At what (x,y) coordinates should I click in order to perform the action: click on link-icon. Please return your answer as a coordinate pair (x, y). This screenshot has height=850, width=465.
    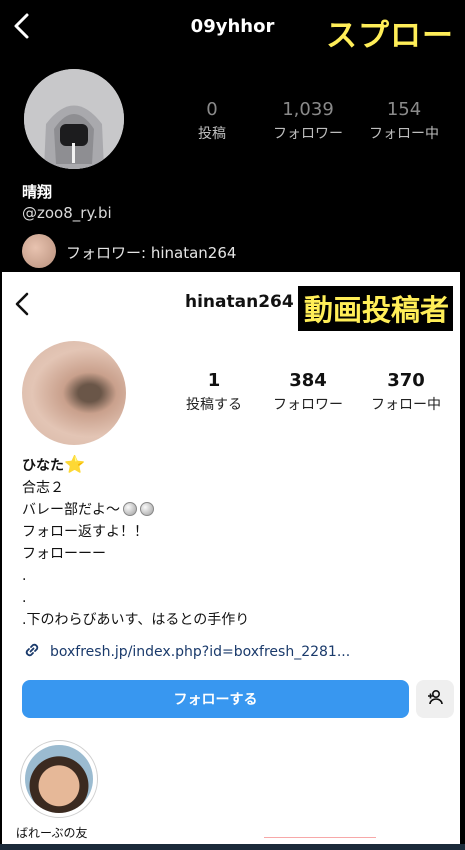
    Looking at the image, I should click on (32, 652).